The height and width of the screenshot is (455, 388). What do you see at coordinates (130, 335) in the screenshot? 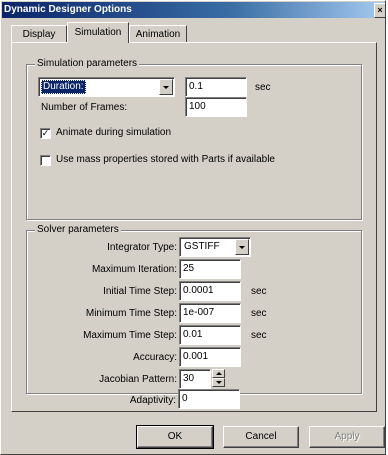
I see `max-time-step-label: Maximum Time Step:` at bounding box center [130, 335].